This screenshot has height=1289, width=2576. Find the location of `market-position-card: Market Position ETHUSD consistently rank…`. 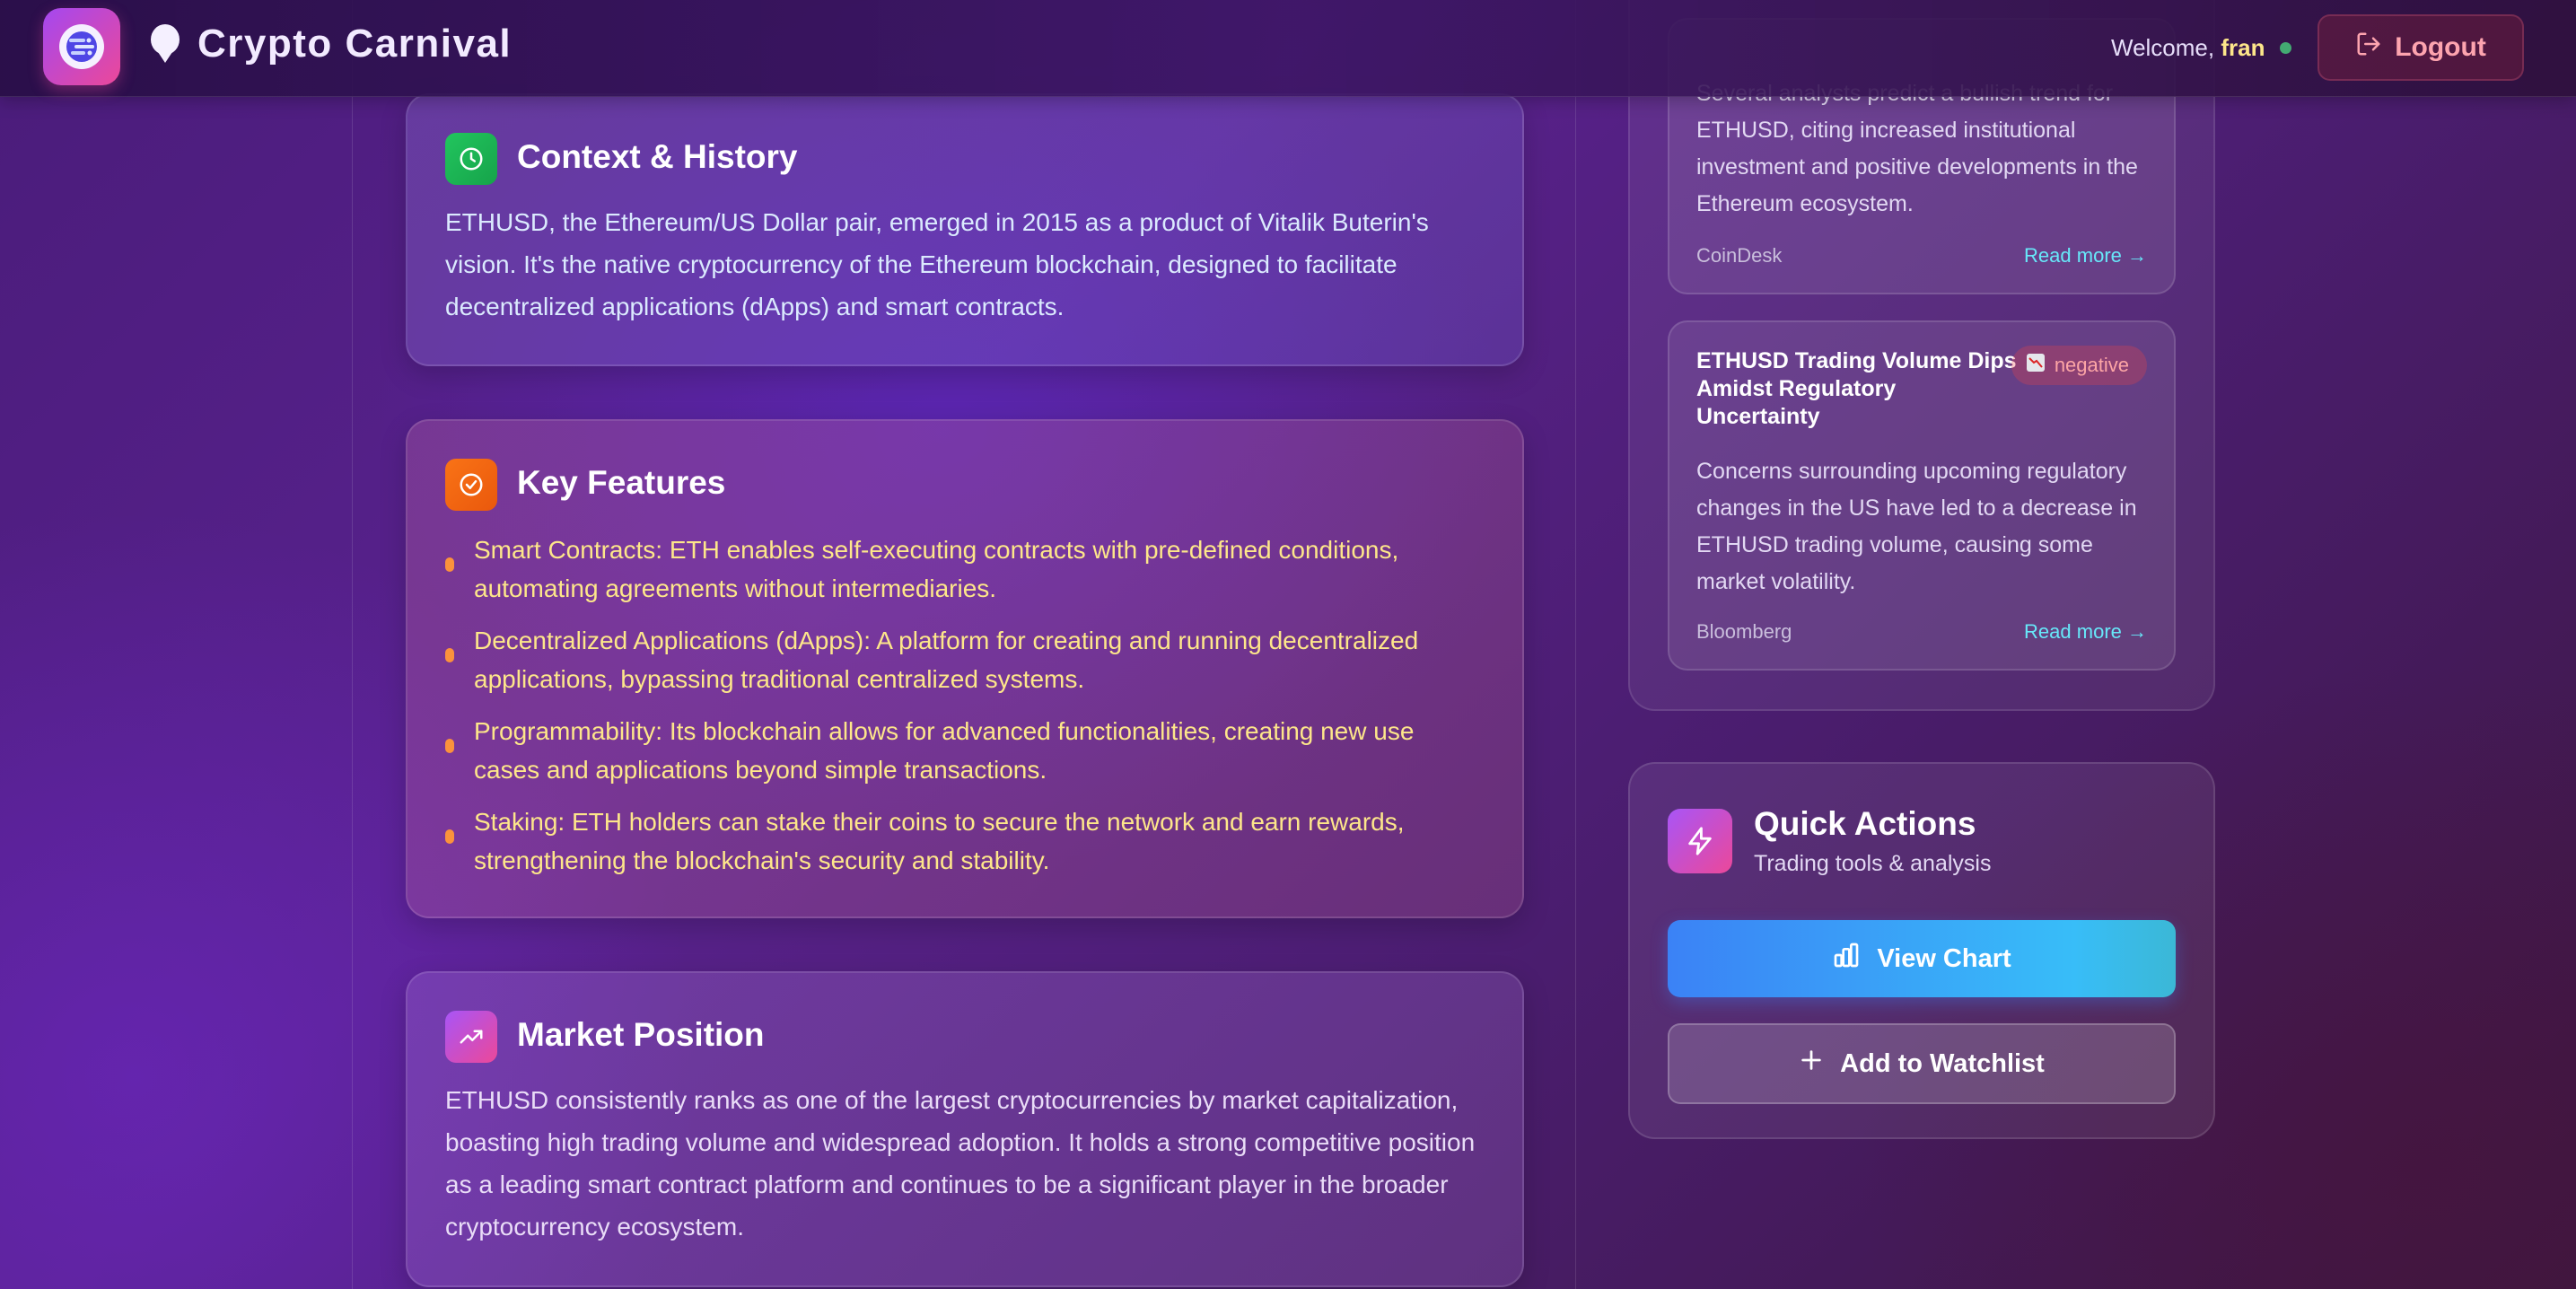

market-position-card: Market Position ETHUSD consistently rank… is located at coordinates (965, 1129).